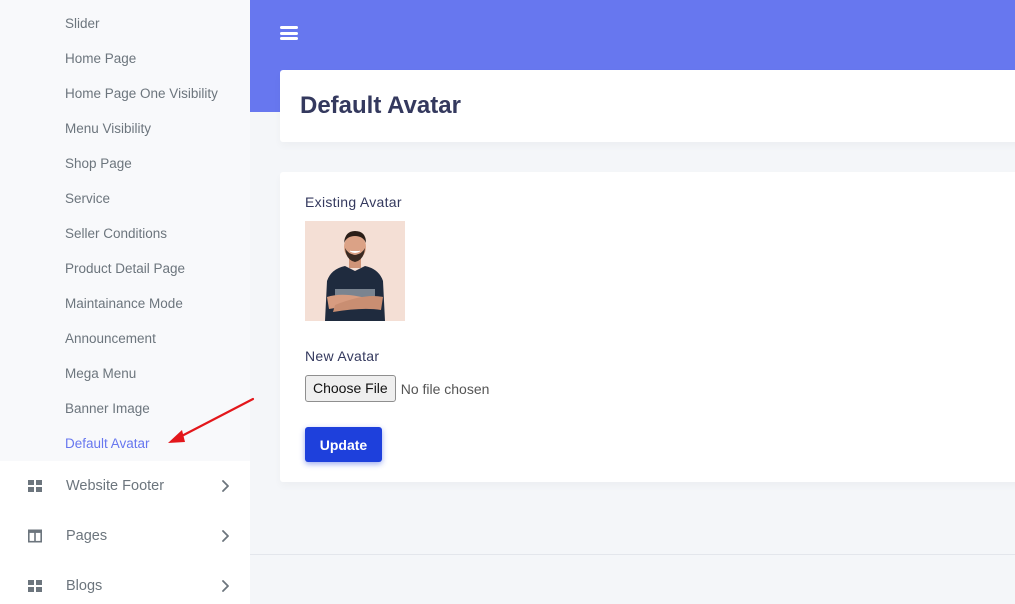 The width and height of the screenshot is (1015, 604). I want to click on sidebar-item-label: Blogs, so click(84, 586).